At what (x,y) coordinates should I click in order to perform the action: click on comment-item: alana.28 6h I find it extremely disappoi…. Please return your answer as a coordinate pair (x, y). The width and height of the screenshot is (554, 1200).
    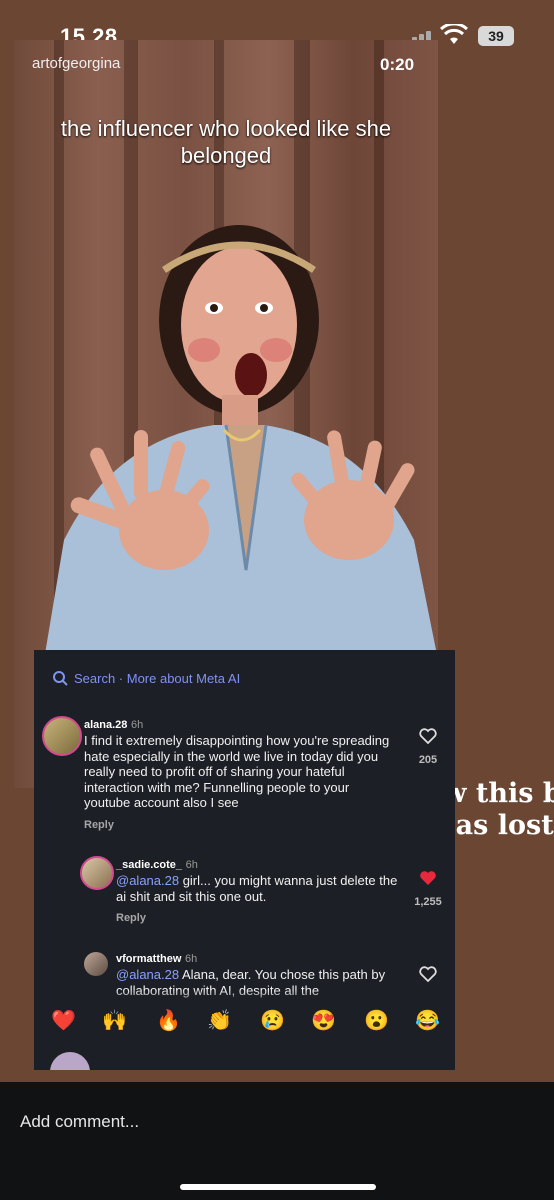
    Looking at the image, I should click on (239, 774).